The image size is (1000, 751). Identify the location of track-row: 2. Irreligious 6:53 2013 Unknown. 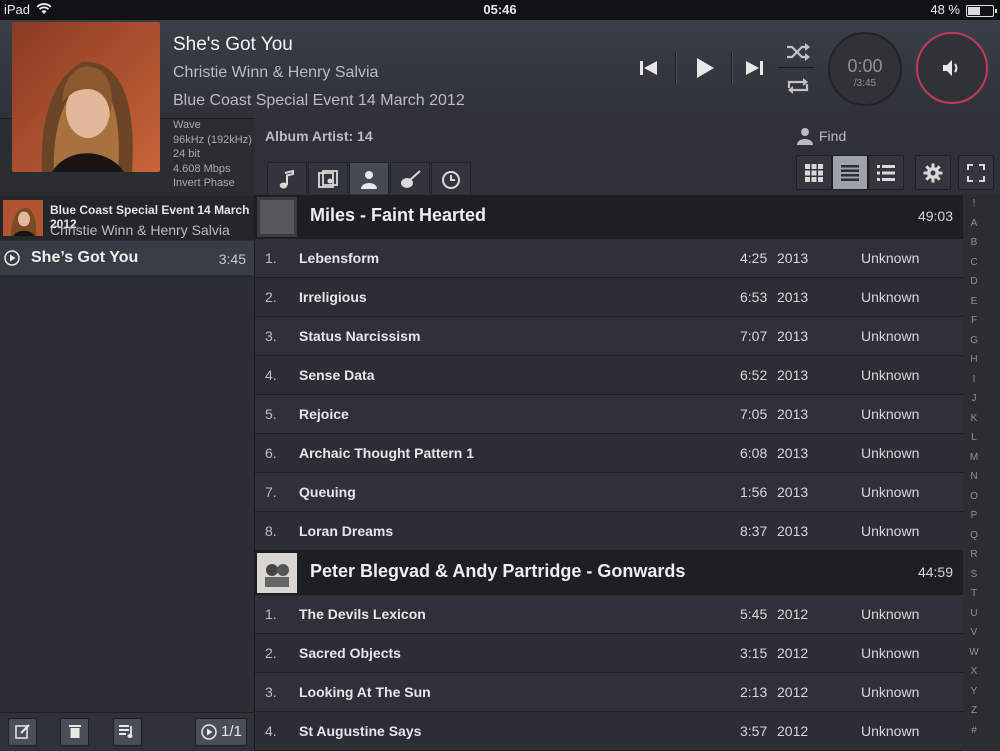
(609, 297).